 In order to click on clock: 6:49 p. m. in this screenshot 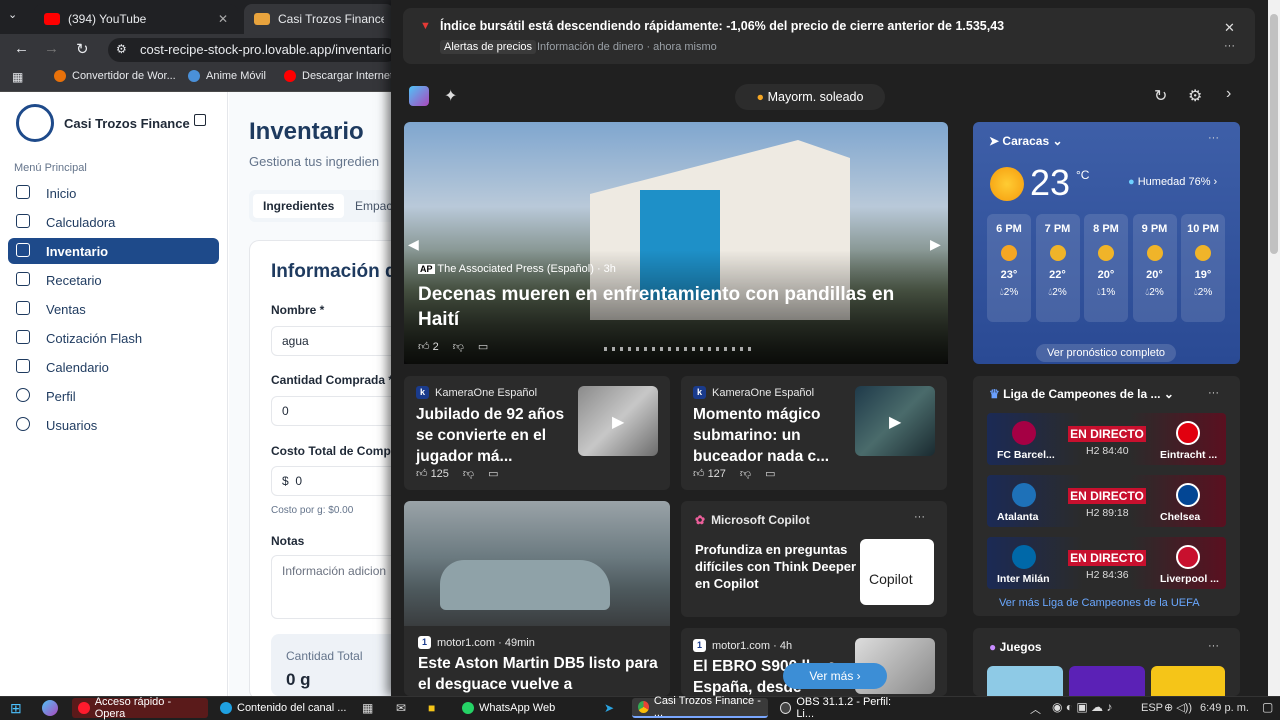, I will do `click(1224, 708)`.